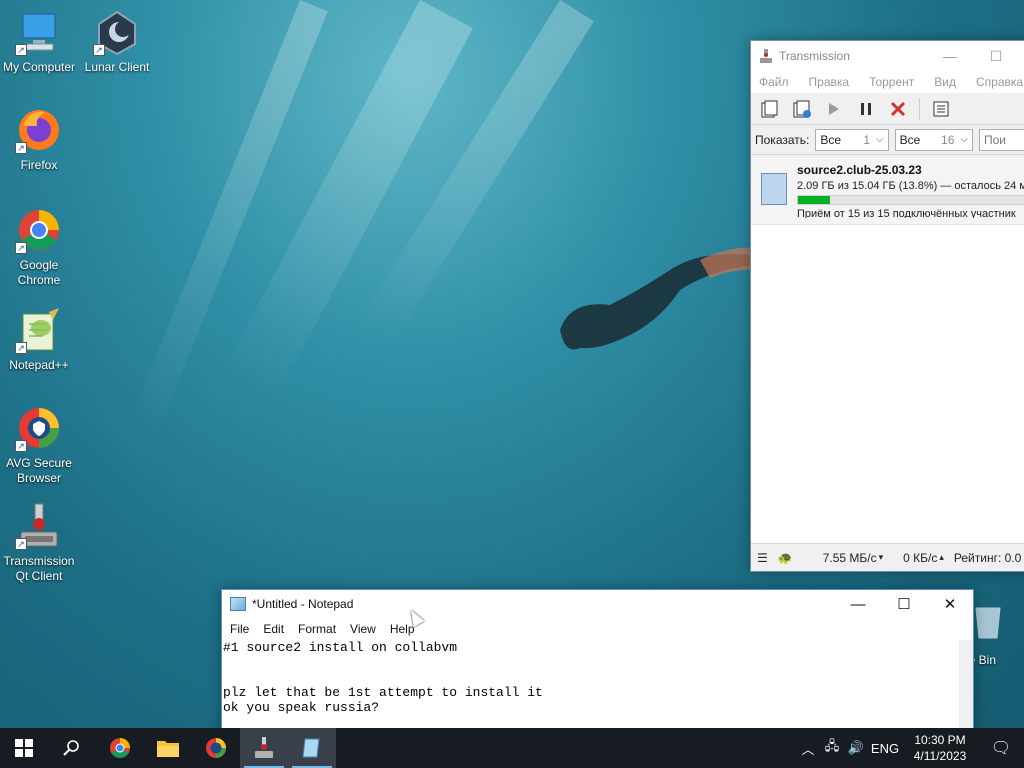  I want to click on desktop-icon-avg-browser: ↗ AVG Secure Browser, so click(39, 445).